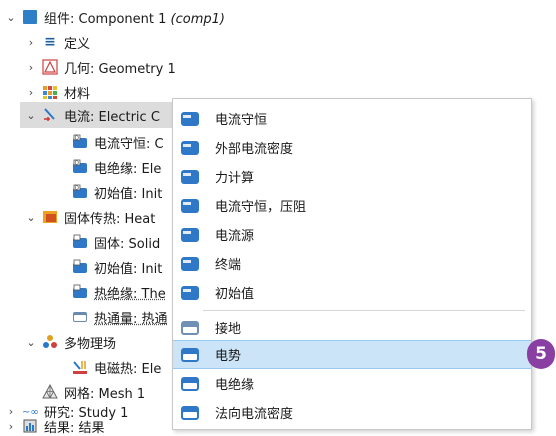  What do you see at coordinates (228, 265) in the screenshot?
I see `menu-item-label: 终端` at bounding box center [228, 265].